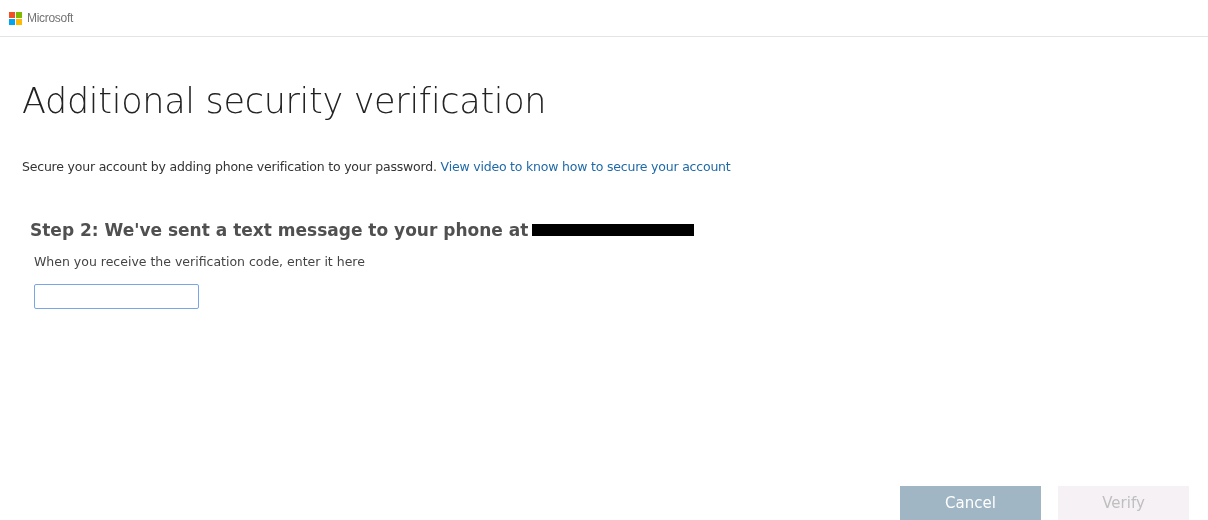  Describe the element at coordinates (200, 261) in the screenshot. I see `hint-text: When you receive the verification code, enter it here` at that location.